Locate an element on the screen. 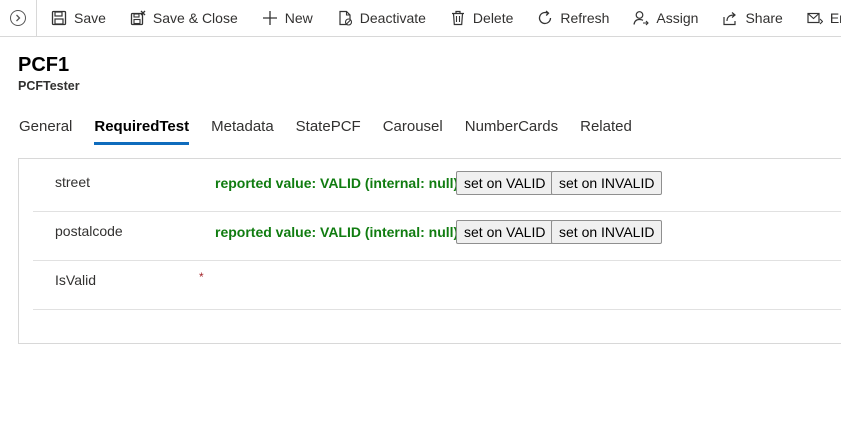  chevron-right-icon is located at coordinates (18, 18).